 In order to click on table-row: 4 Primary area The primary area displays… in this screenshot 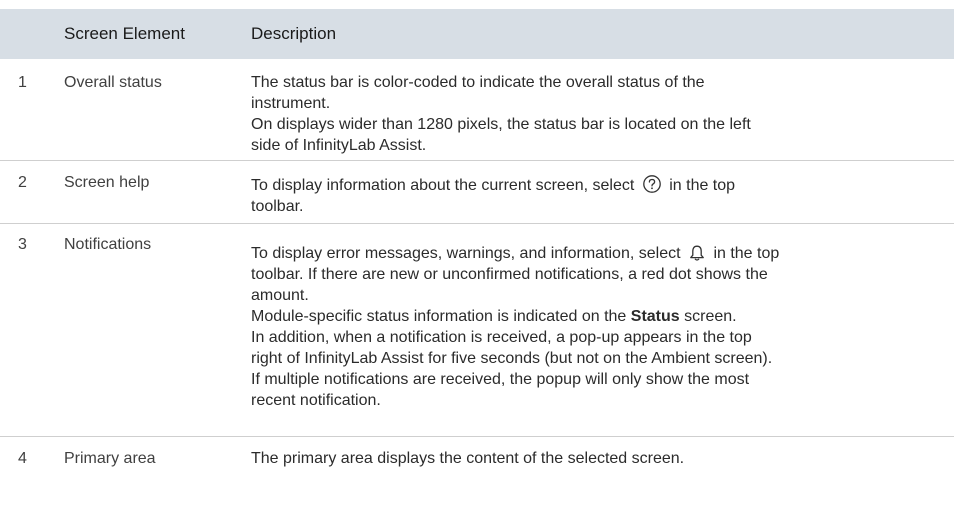, I will do `click(477, 457)`.